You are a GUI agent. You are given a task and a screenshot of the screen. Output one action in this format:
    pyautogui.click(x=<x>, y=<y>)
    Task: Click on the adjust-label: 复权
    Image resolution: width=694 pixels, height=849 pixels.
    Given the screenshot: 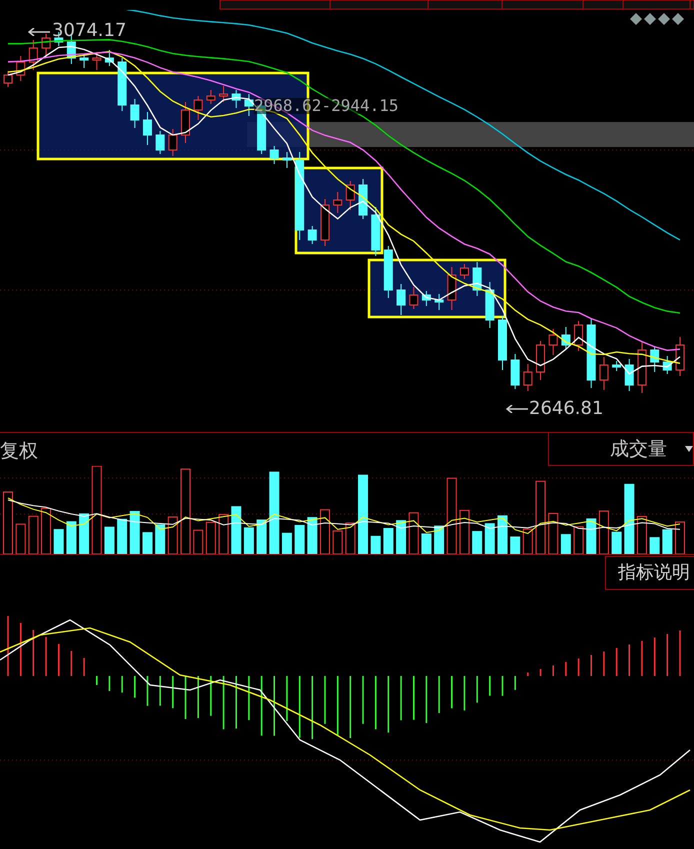 What is the action you would take?
    pyautogui.click(x=19, y=449)
    